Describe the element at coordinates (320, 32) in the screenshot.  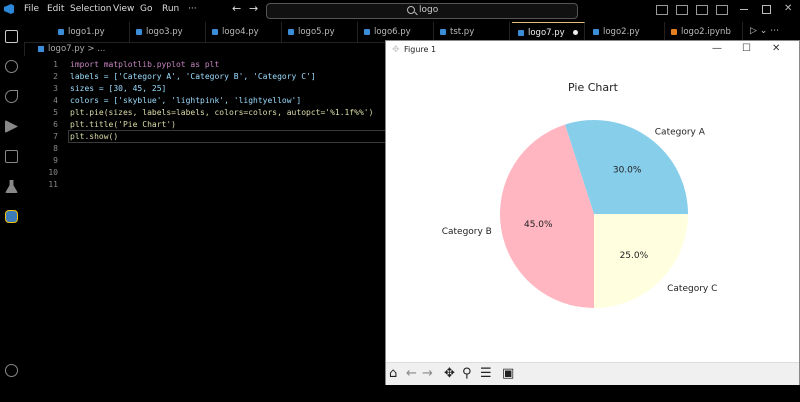
I see `tab-logo5: logo5.py` at that location.